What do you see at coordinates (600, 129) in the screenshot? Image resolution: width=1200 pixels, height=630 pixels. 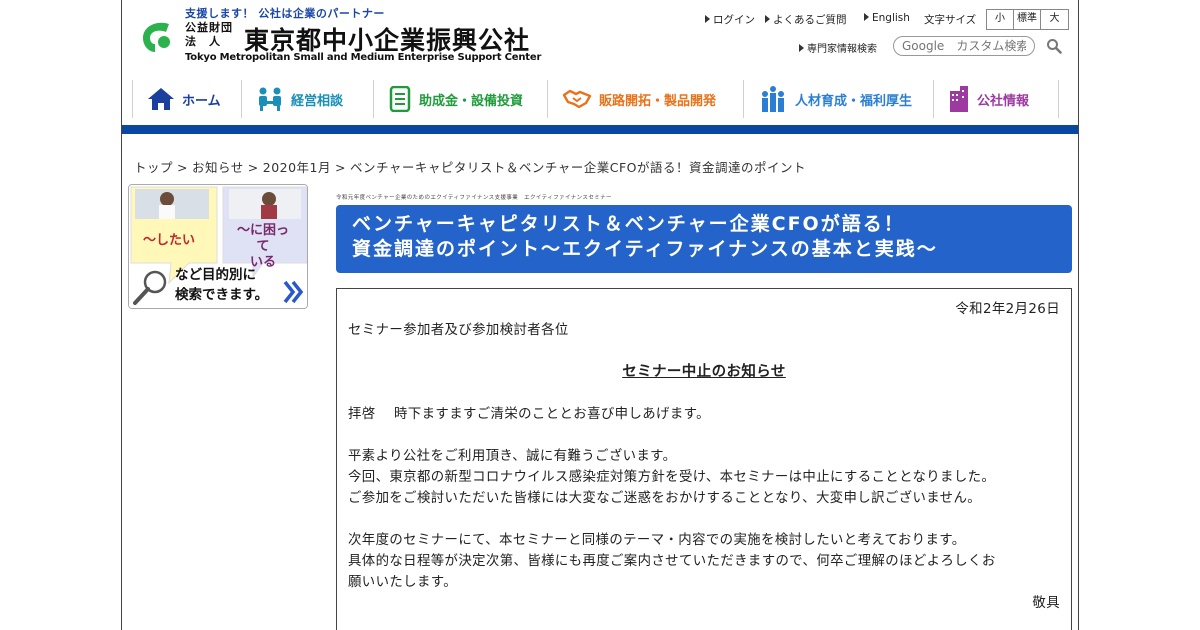 I see `nav-underline-bar` at bounding box center [600, 129].